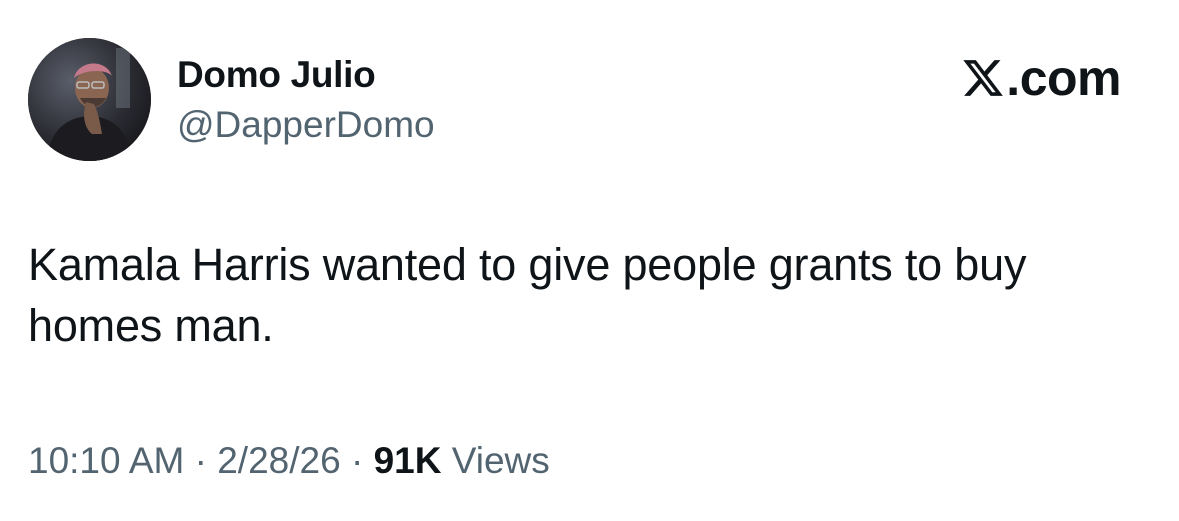 The image size is (1179, 521). Describe the element at coordinates (983, 78) in the screenshot. I see `x-logo-icon` at that location.